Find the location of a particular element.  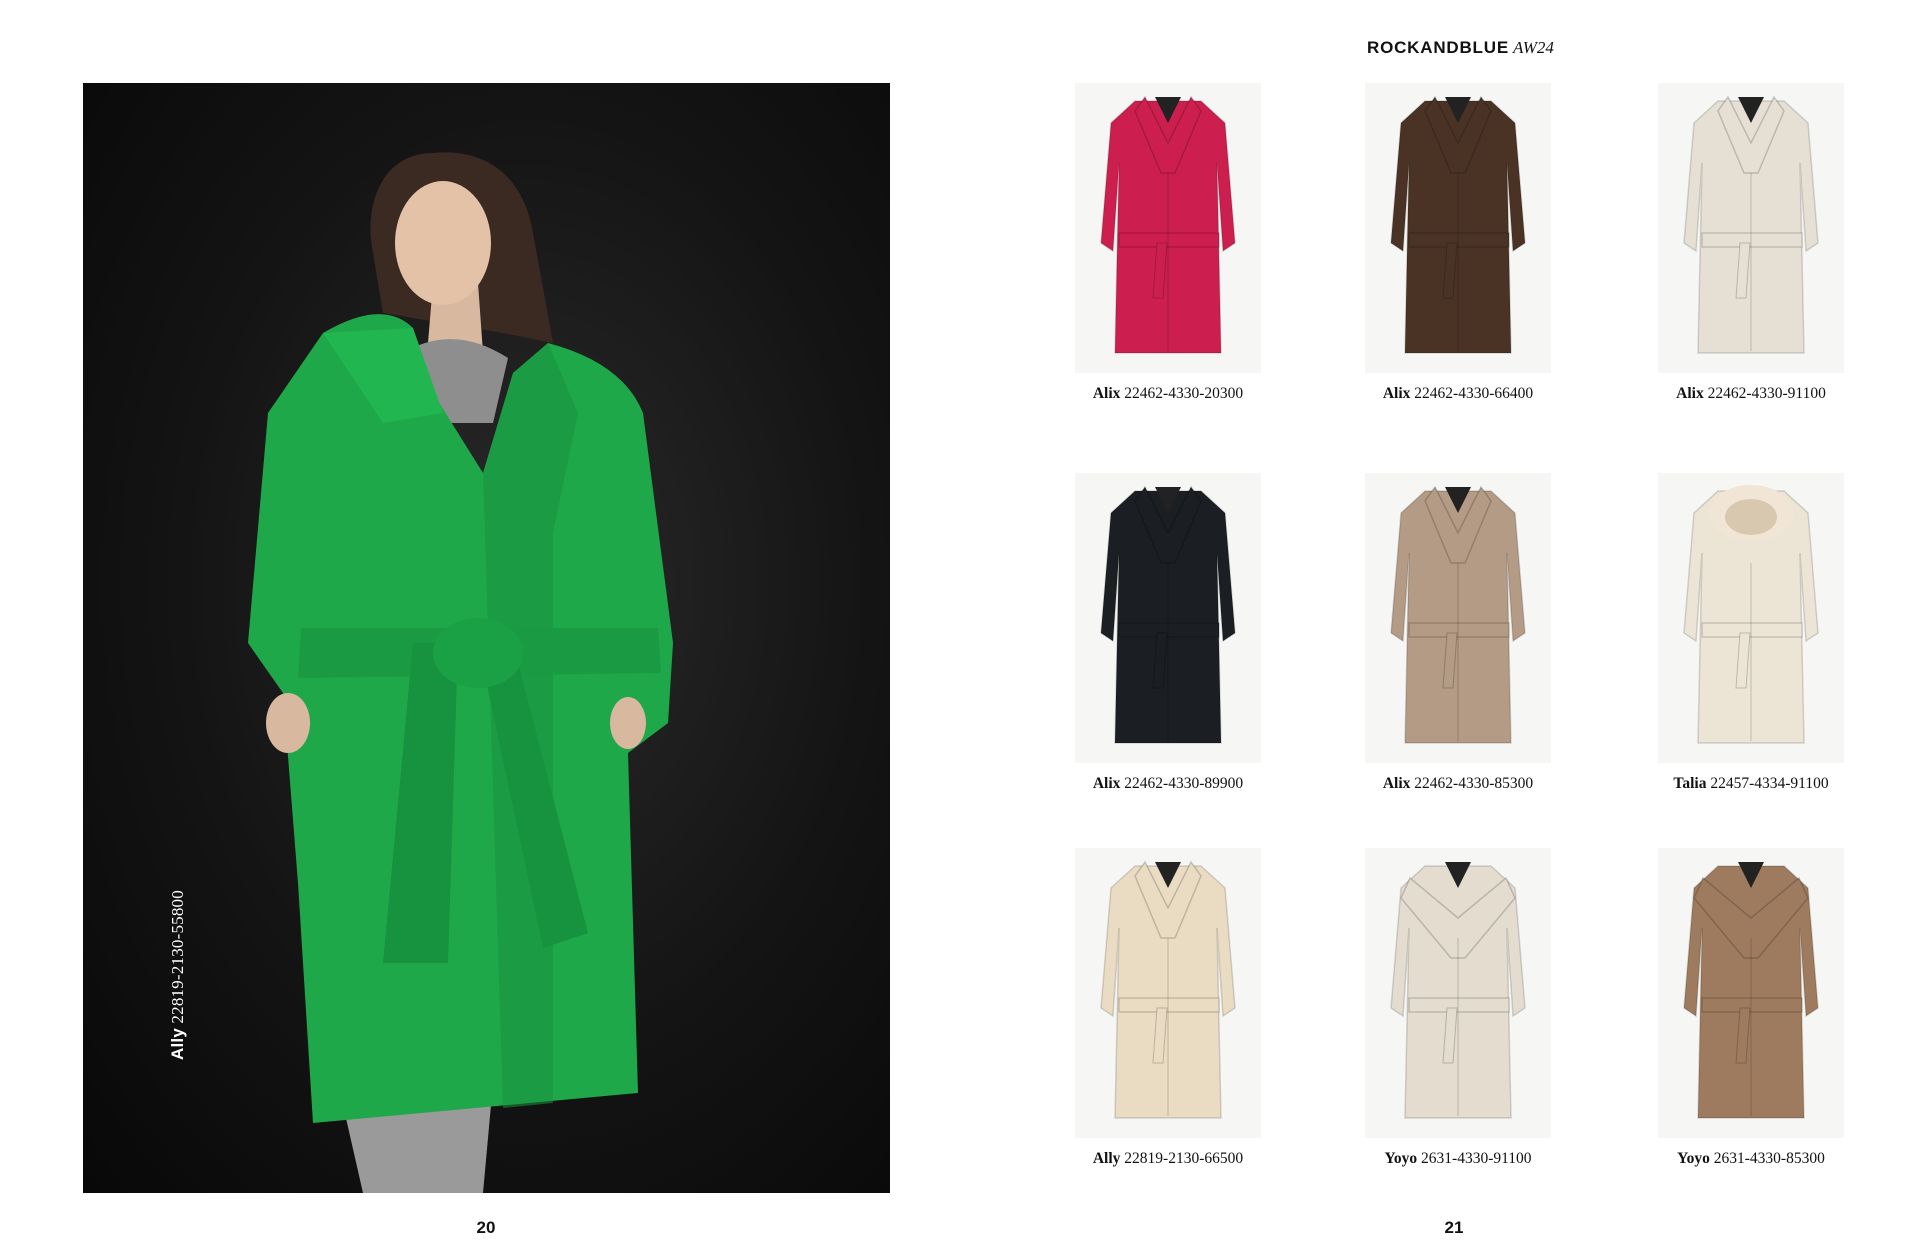

product-caption: Alix 22462-4330-91100 is located at coordinates (1751, 394).